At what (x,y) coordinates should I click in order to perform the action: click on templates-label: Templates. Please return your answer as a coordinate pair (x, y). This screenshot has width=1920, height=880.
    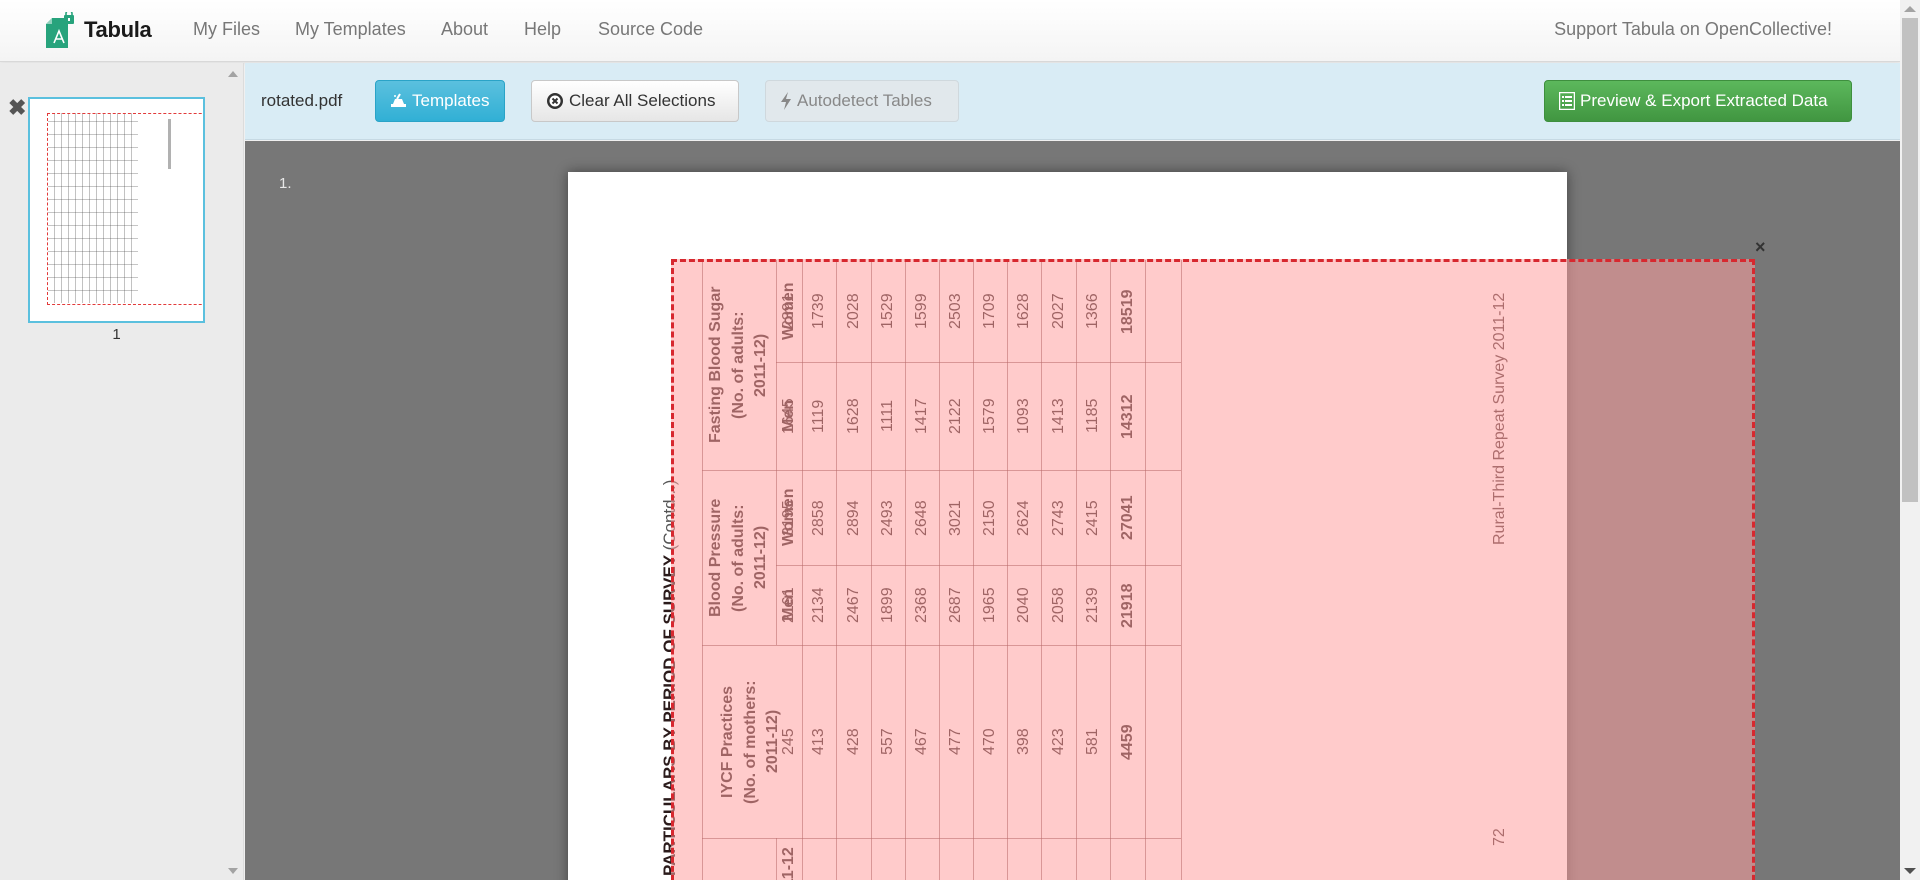
    Looking at the image, I should click on (451, 100).